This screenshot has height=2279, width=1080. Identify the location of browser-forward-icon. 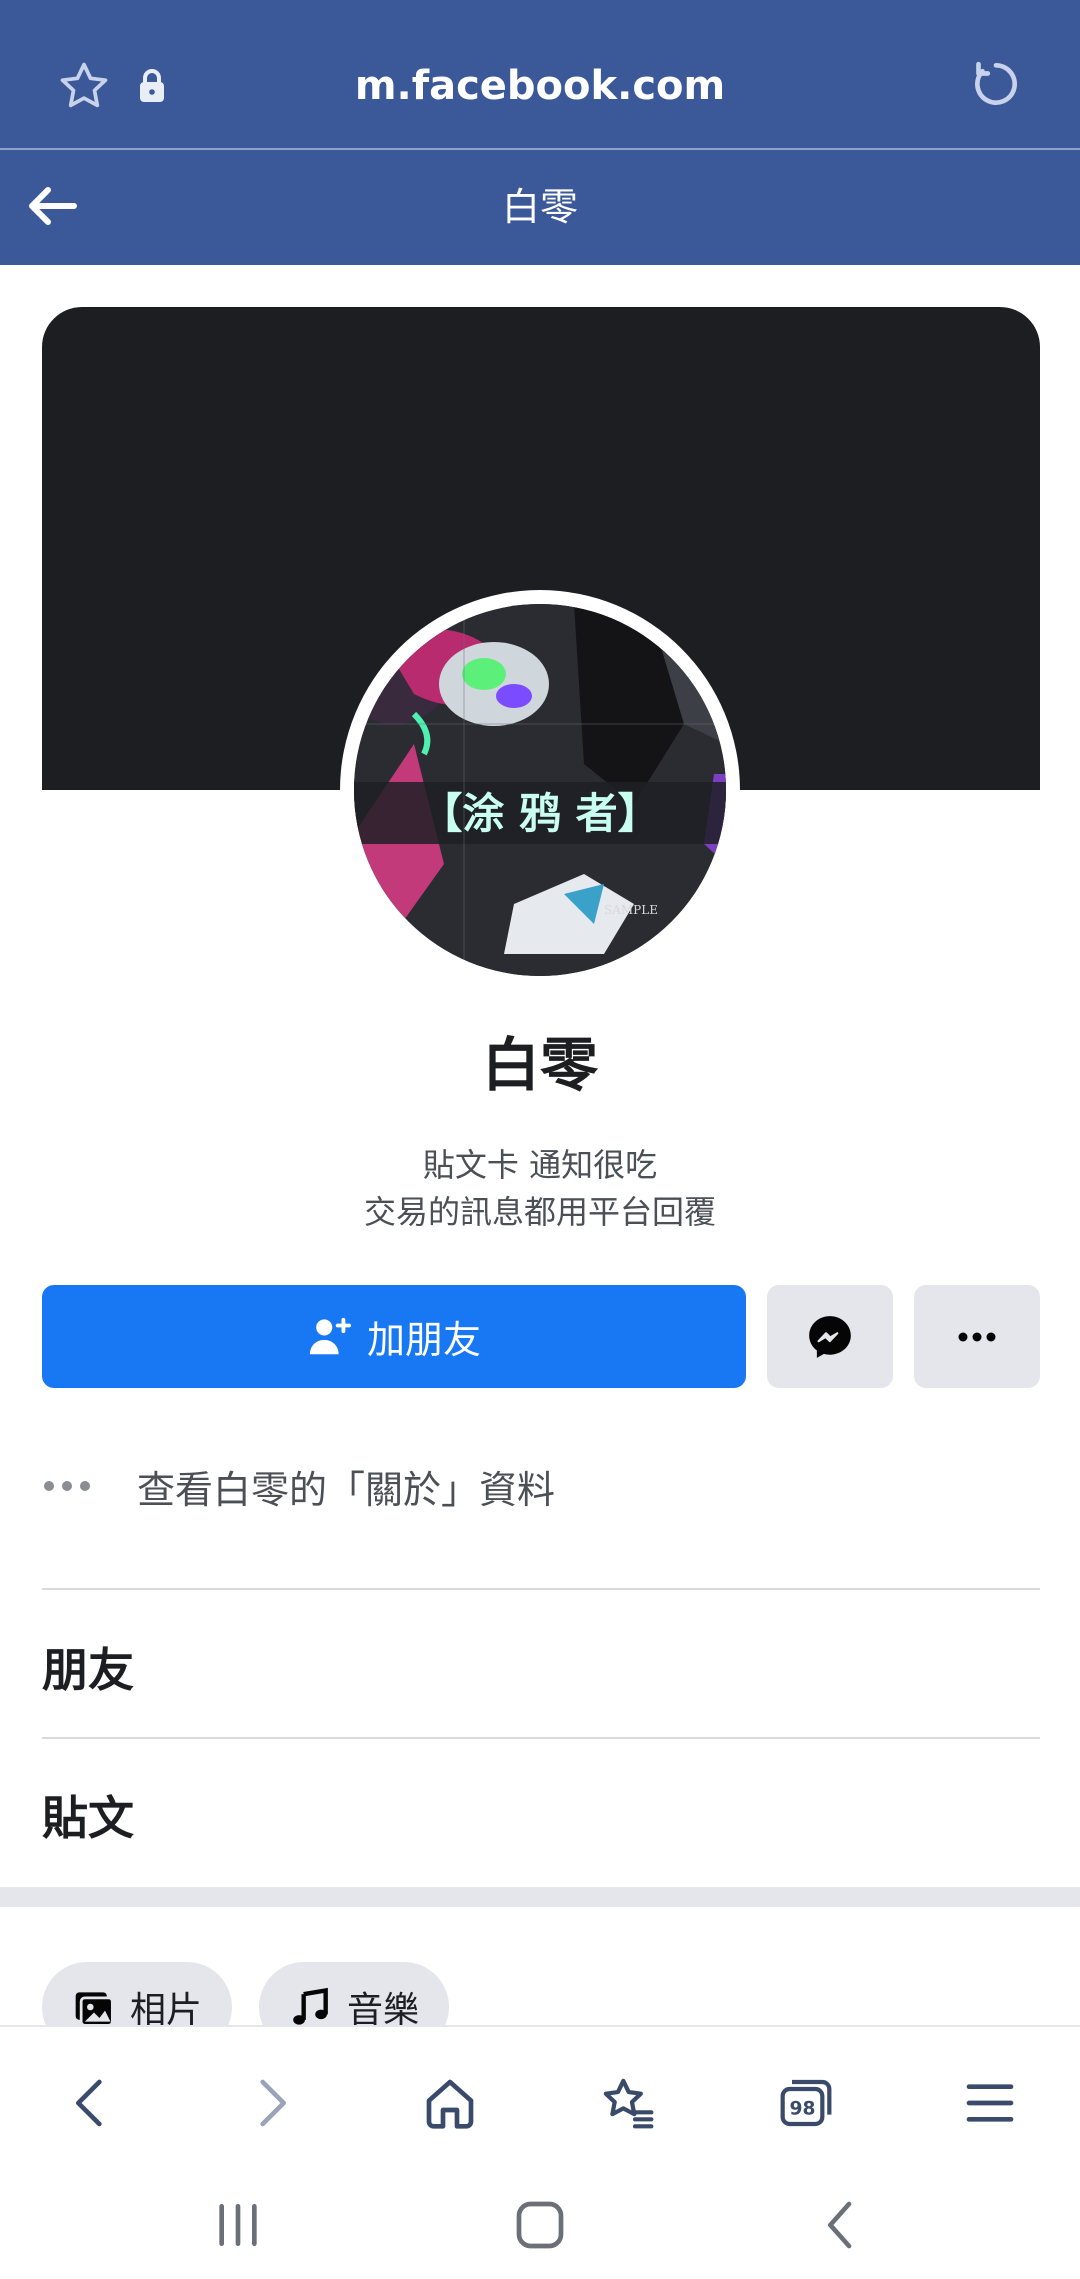
(272, 2103).